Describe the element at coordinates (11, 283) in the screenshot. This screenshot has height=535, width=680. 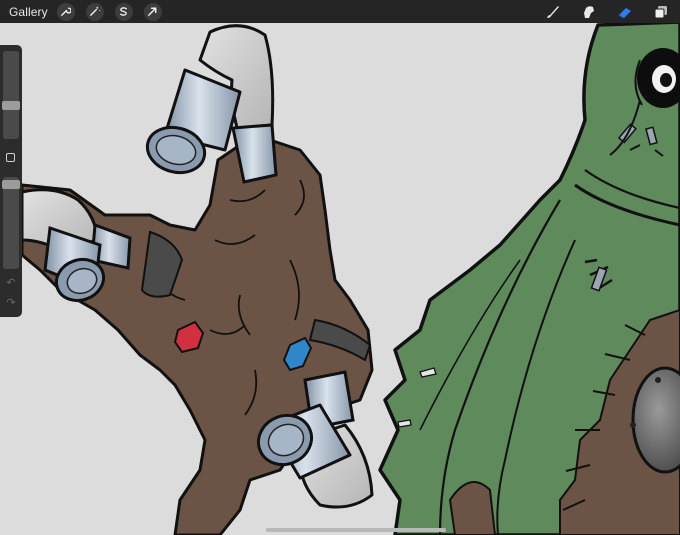
I see `undo-icon: ↶` at that location.